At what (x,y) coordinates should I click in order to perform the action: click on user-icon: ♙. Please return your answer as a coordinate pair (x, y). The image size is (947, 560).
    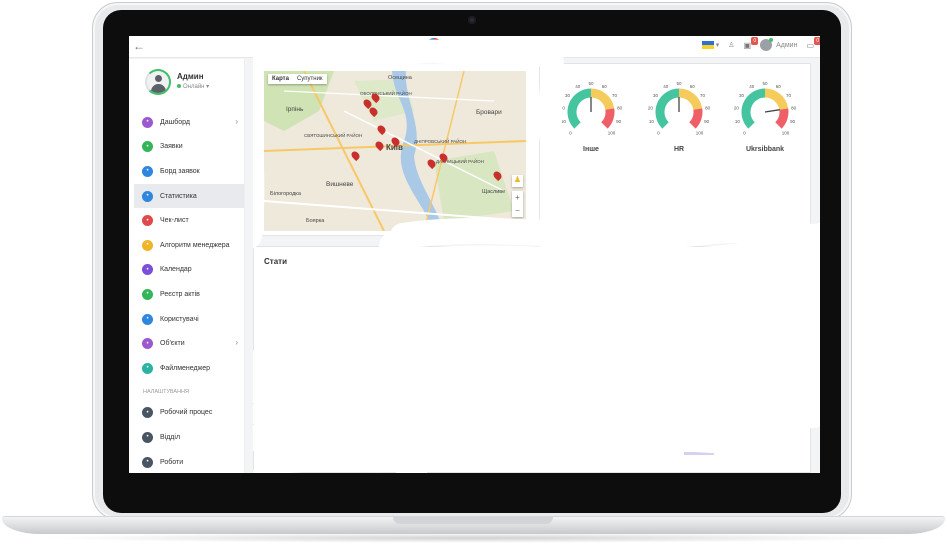
    Looking at the image, I should click on (731, 45).